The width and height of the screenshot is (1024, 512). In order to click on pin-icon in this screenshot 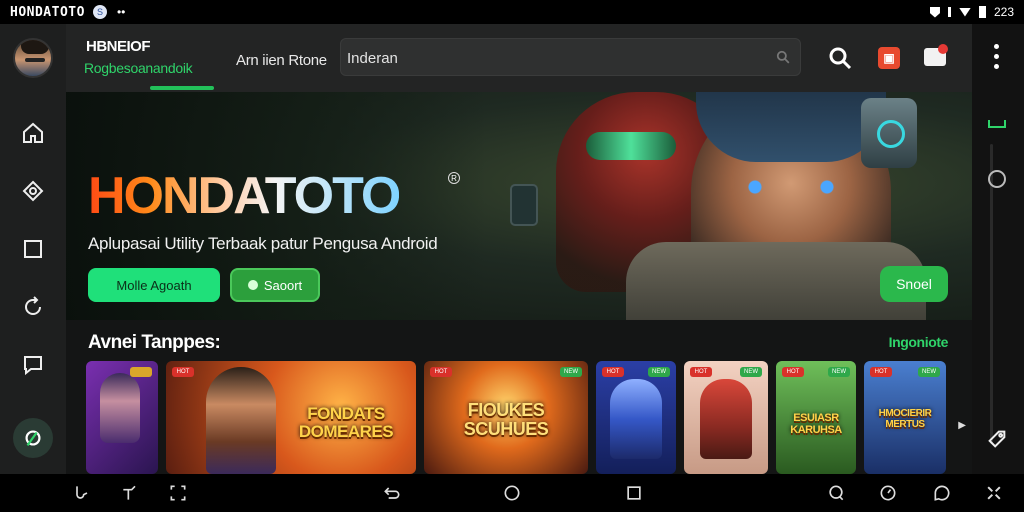, I will do `click(130, 493)`.